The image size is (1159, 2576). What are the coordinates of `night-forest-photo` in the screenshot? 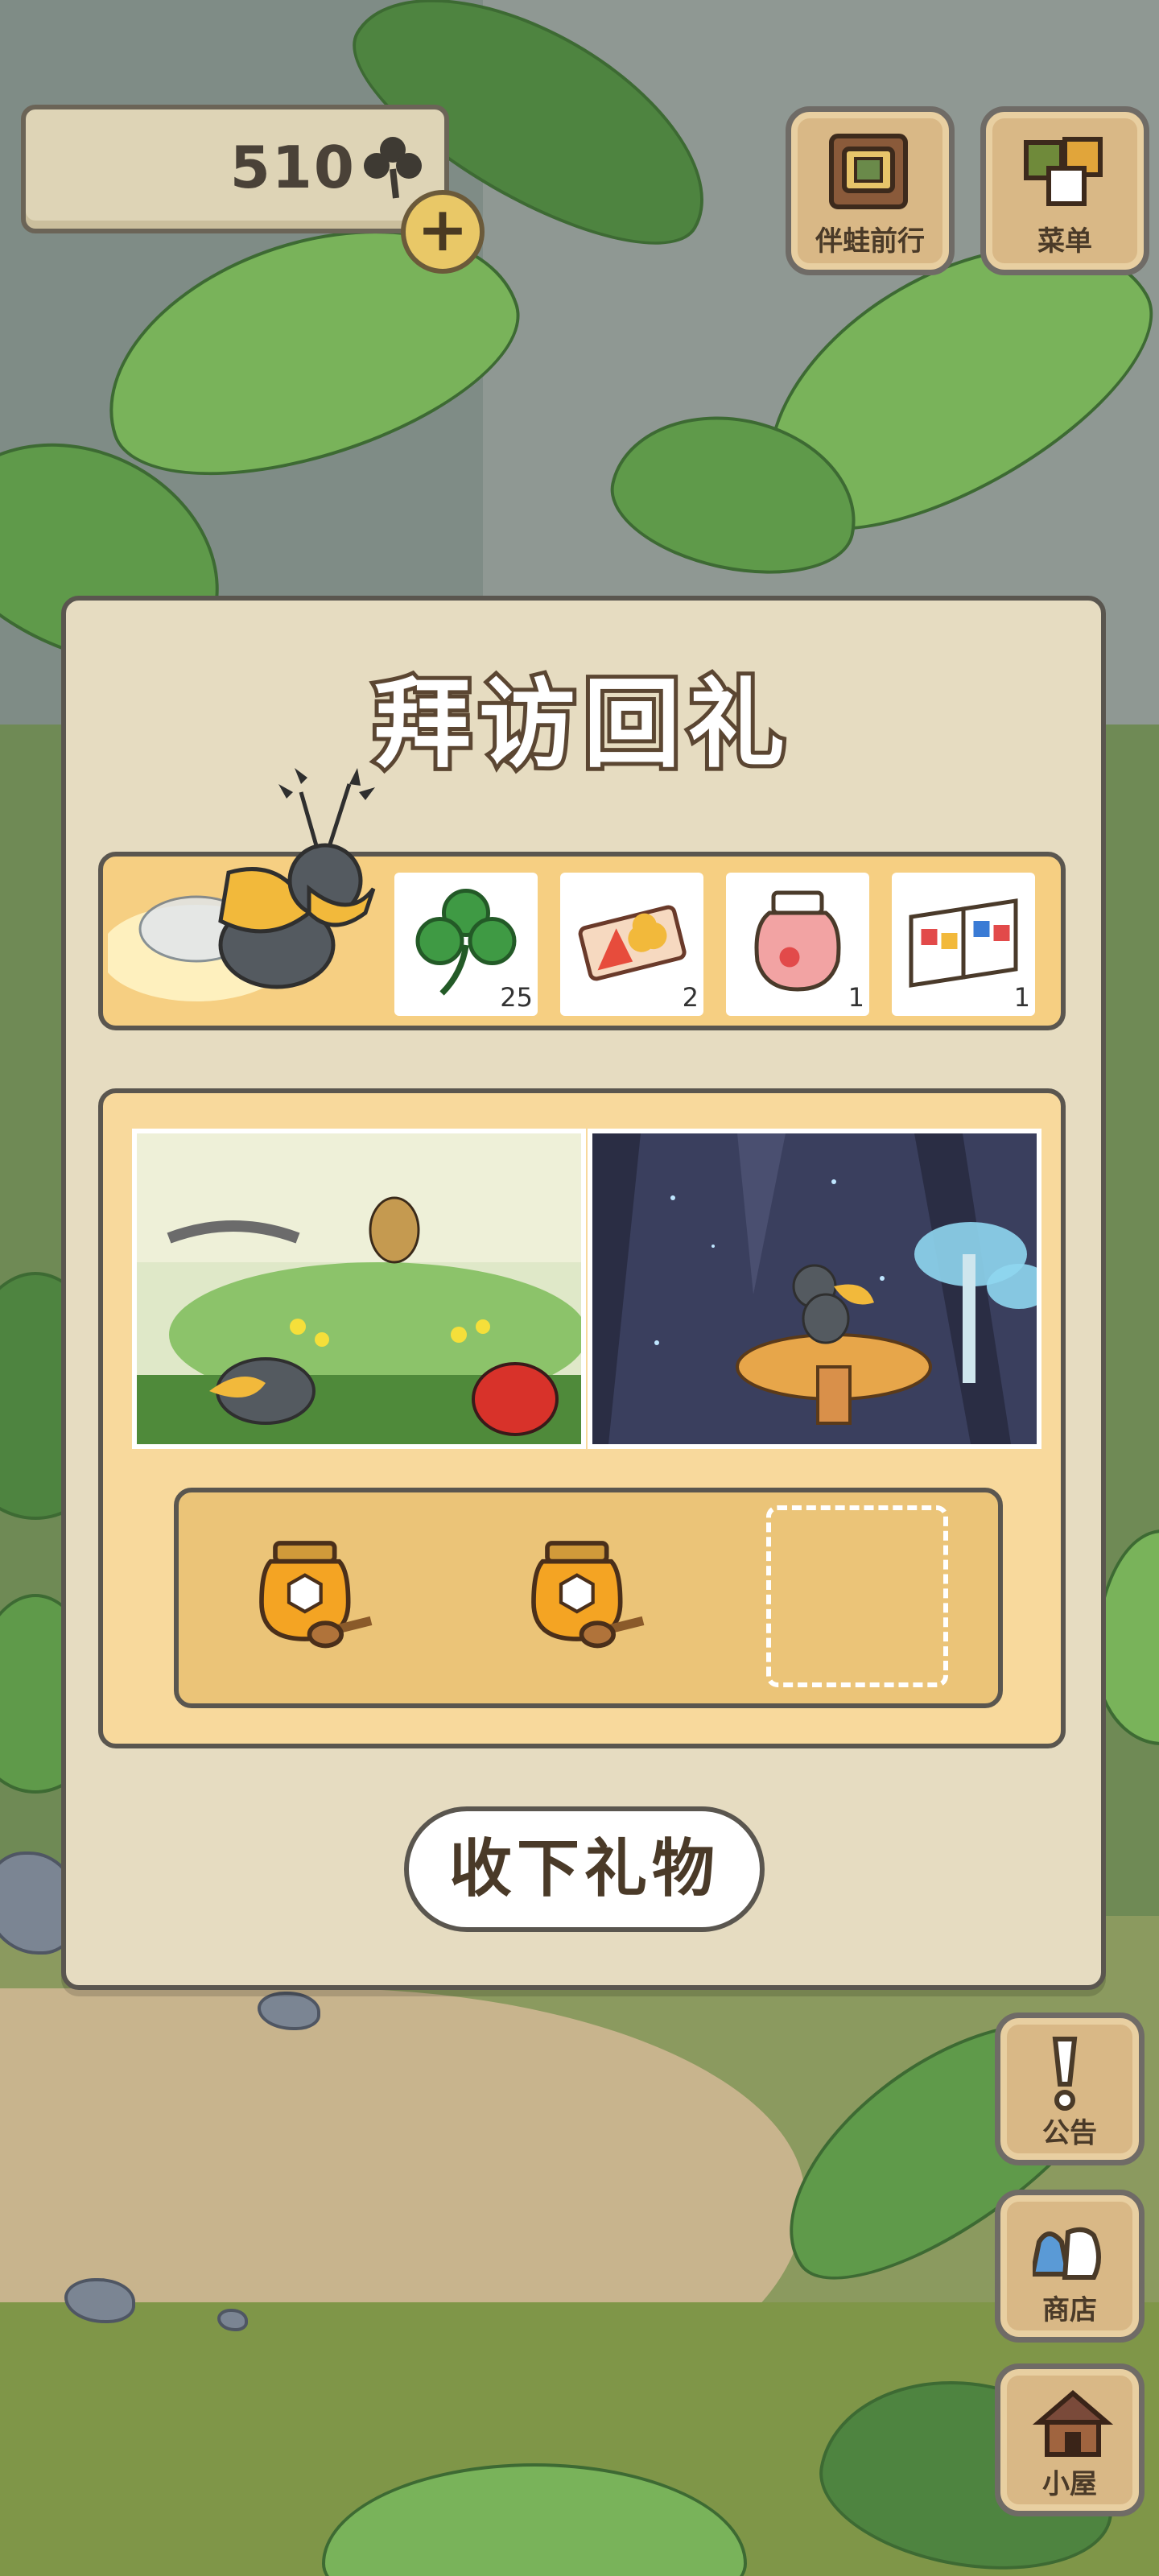 It's located at (814, 1289).